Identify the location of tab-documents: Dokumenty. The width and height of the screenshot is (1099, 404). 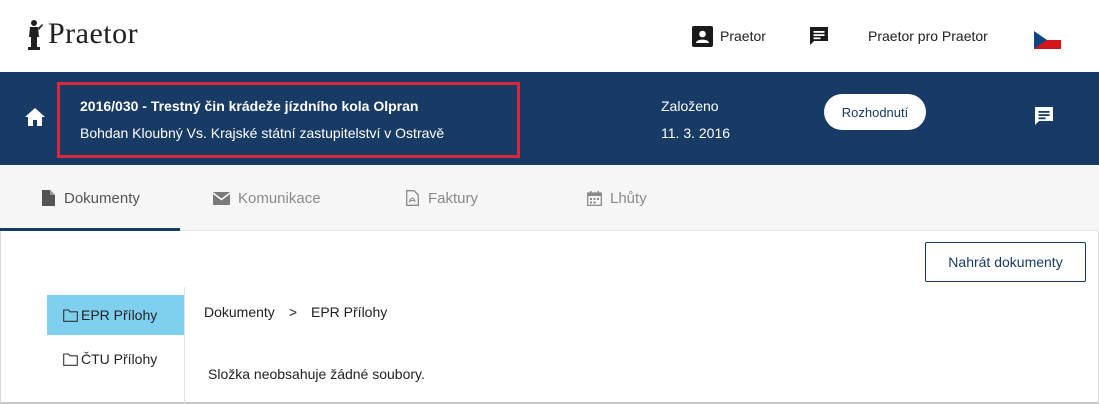
(90, 198).